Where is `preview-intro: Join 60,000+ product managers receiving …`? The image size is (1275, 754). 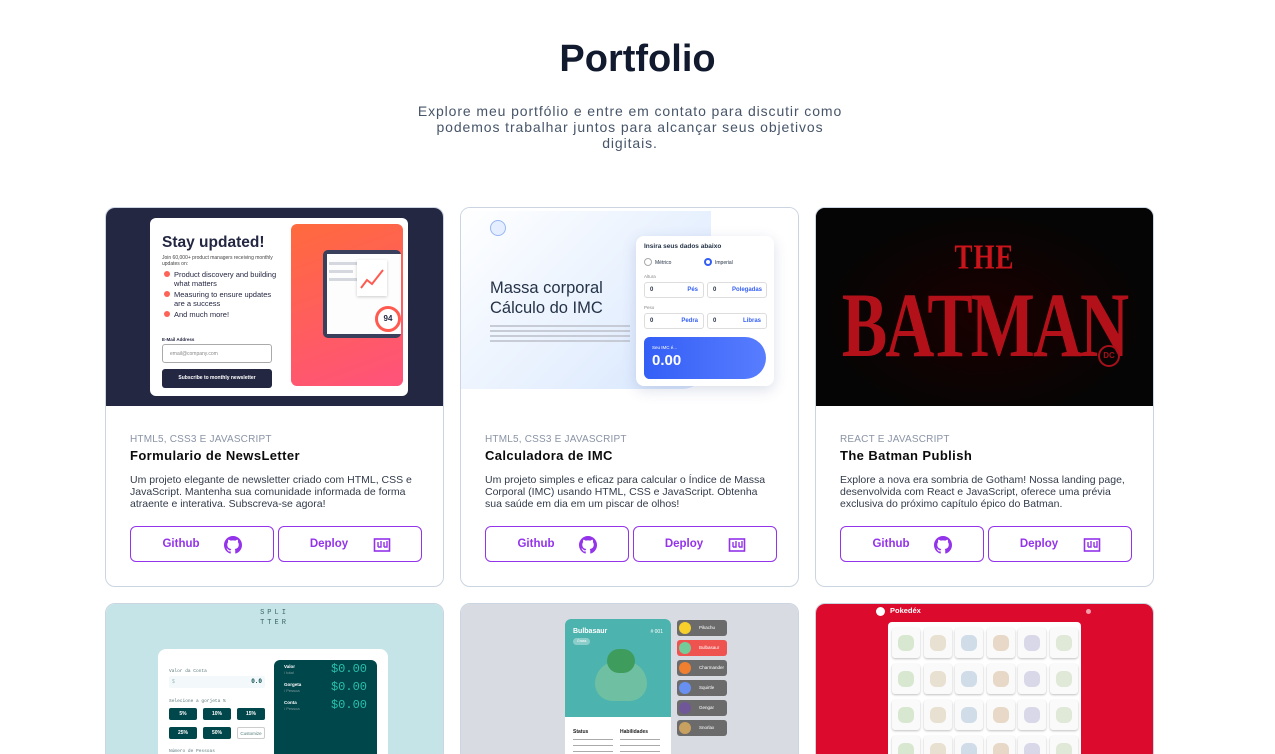 preview-intro: Join 60,000+ product managers receiving … is located at coordinates (217, 261).